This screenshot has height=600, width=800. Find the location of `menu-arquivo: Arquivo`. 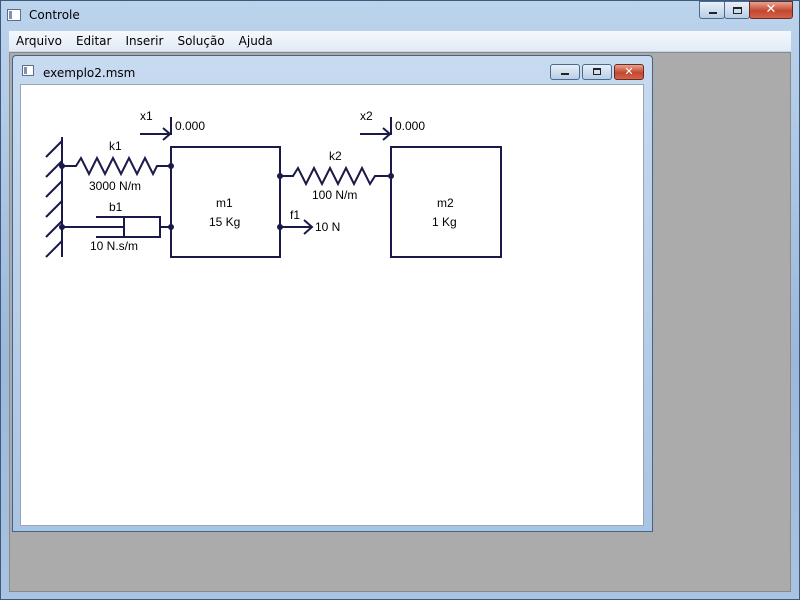

menu-arquivo: Arquivo is located at coordinates (39, 41).